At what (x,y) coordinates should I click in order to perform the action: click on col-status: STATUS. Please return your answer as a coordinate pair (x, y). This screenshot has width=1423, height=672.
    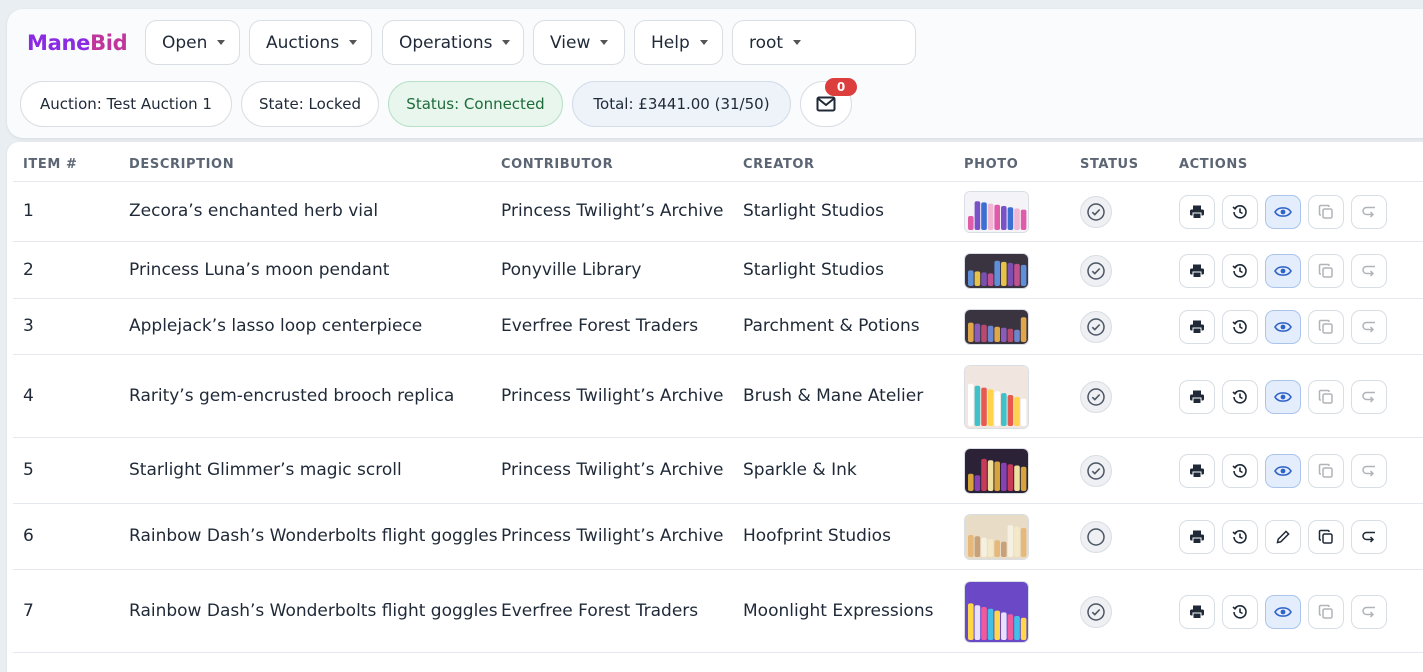
    Looking at the image, I should click on (1109, 164).